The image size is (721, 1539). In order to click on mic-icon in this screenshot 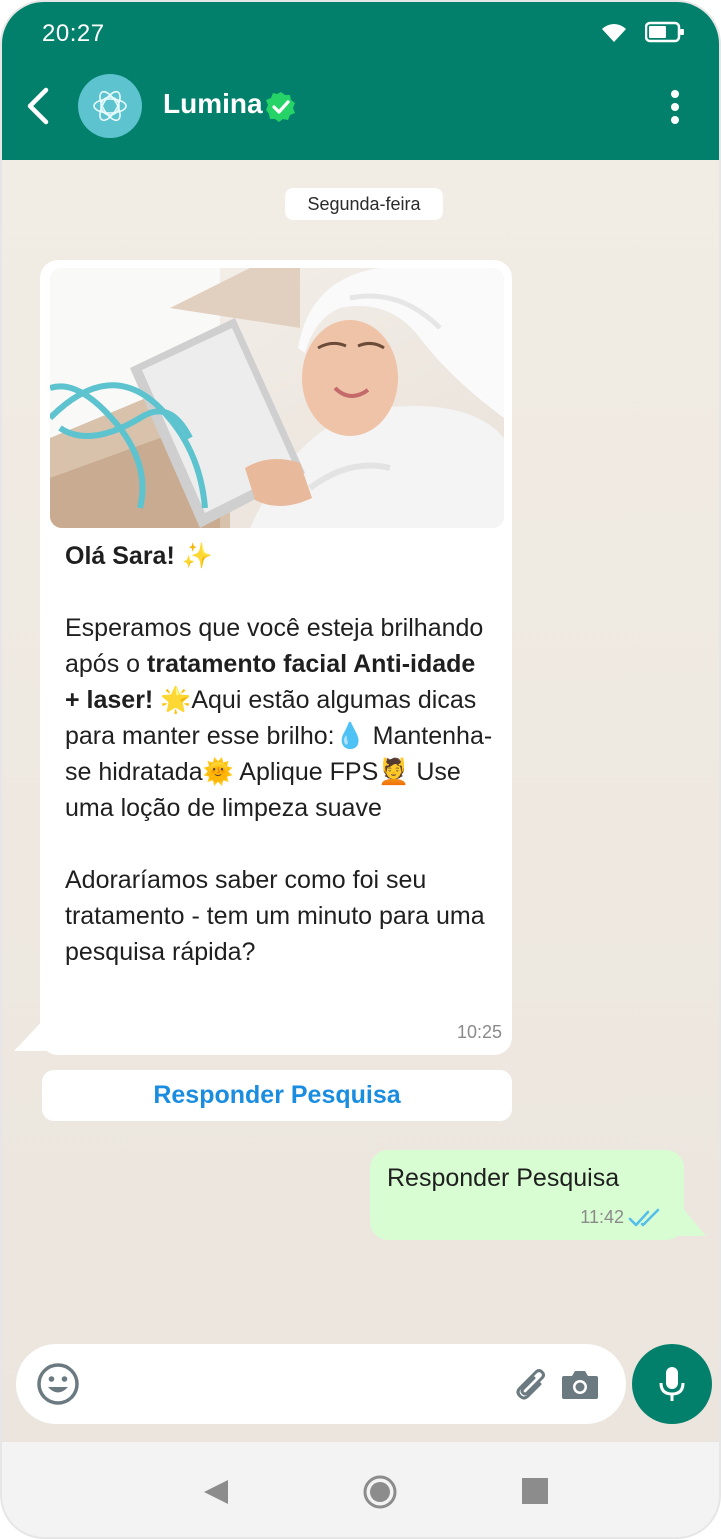, I will do `click(672, 1384)`.